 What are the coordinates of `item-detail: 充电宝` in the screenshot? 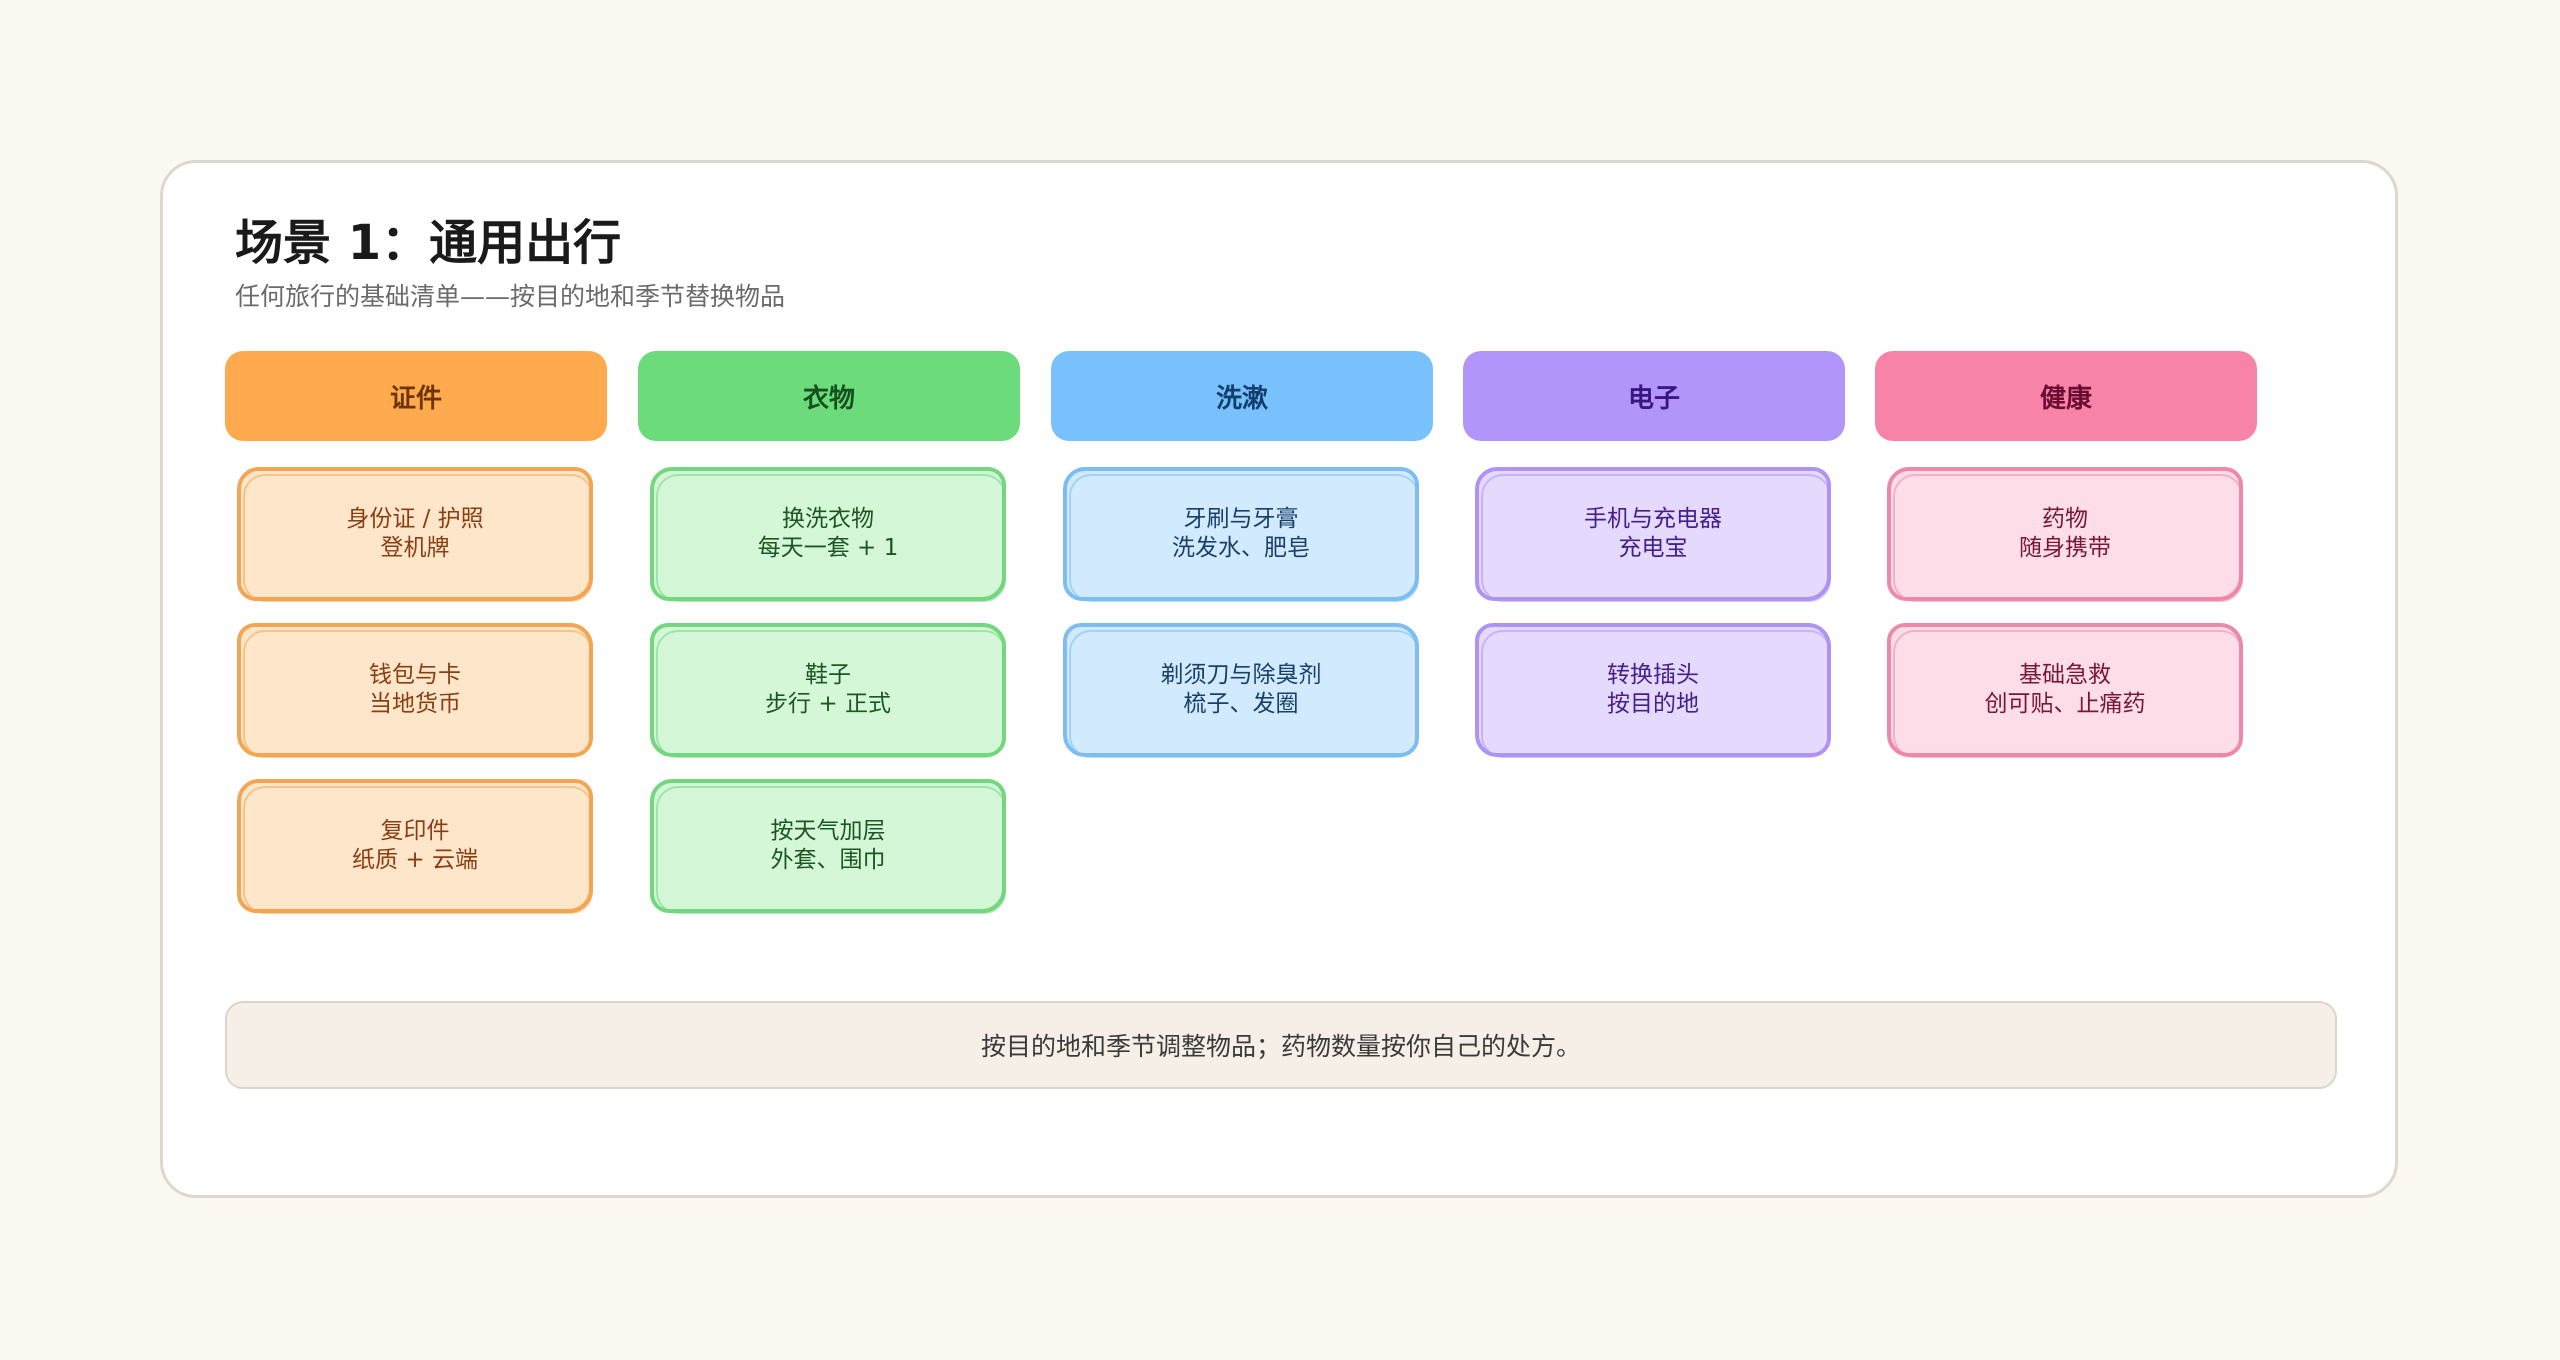 It's located at (1653, 548).